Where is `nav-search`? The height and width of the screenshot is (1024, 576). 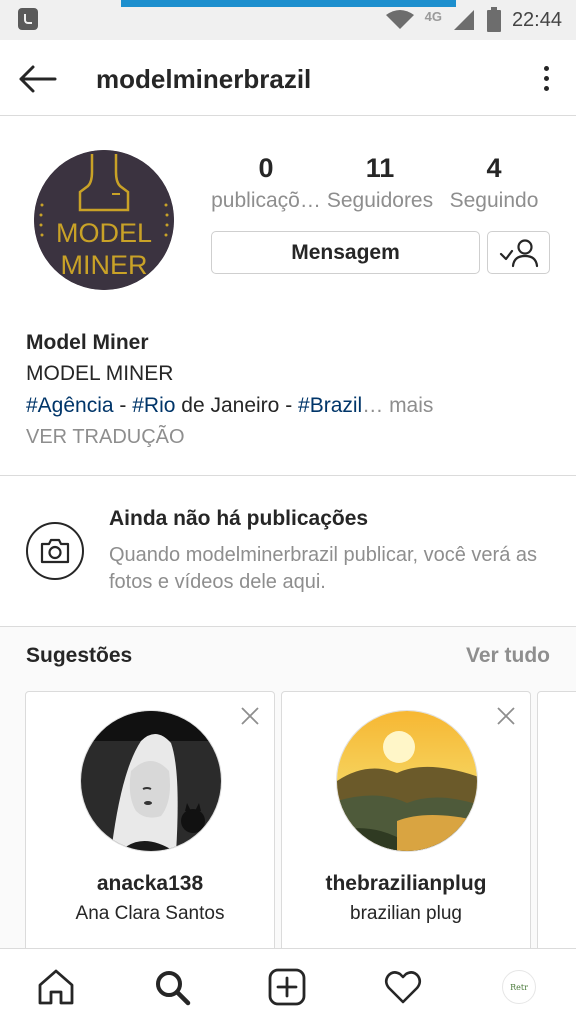 nav-search is located at coordinates (172, 987).